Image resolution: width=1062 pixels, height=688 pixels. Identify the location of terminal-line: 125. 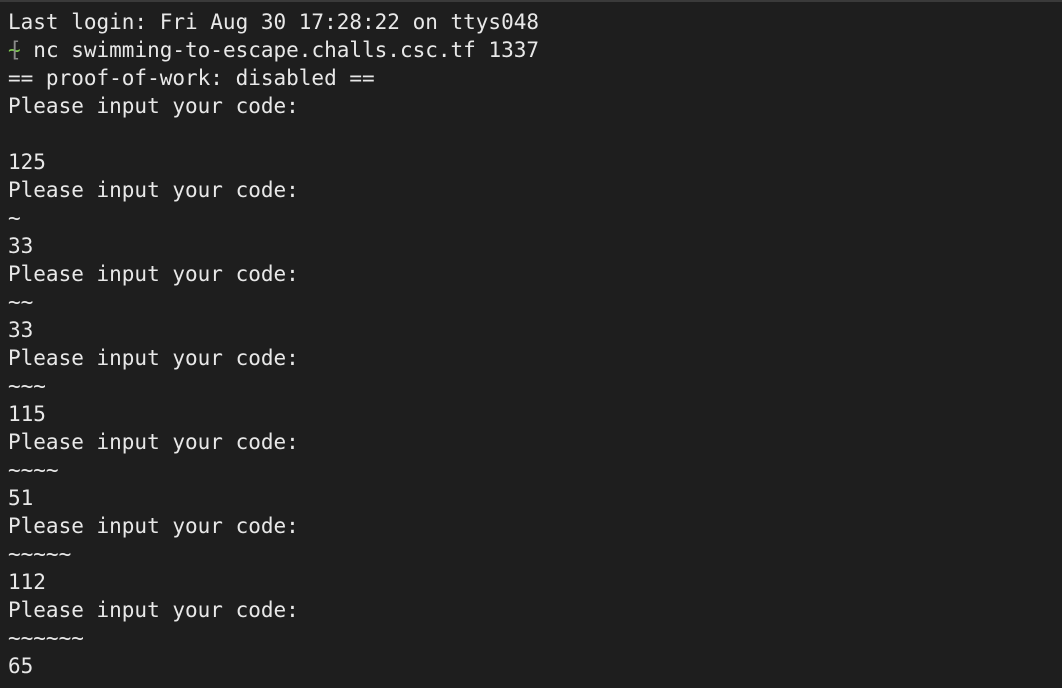
(27, 162).